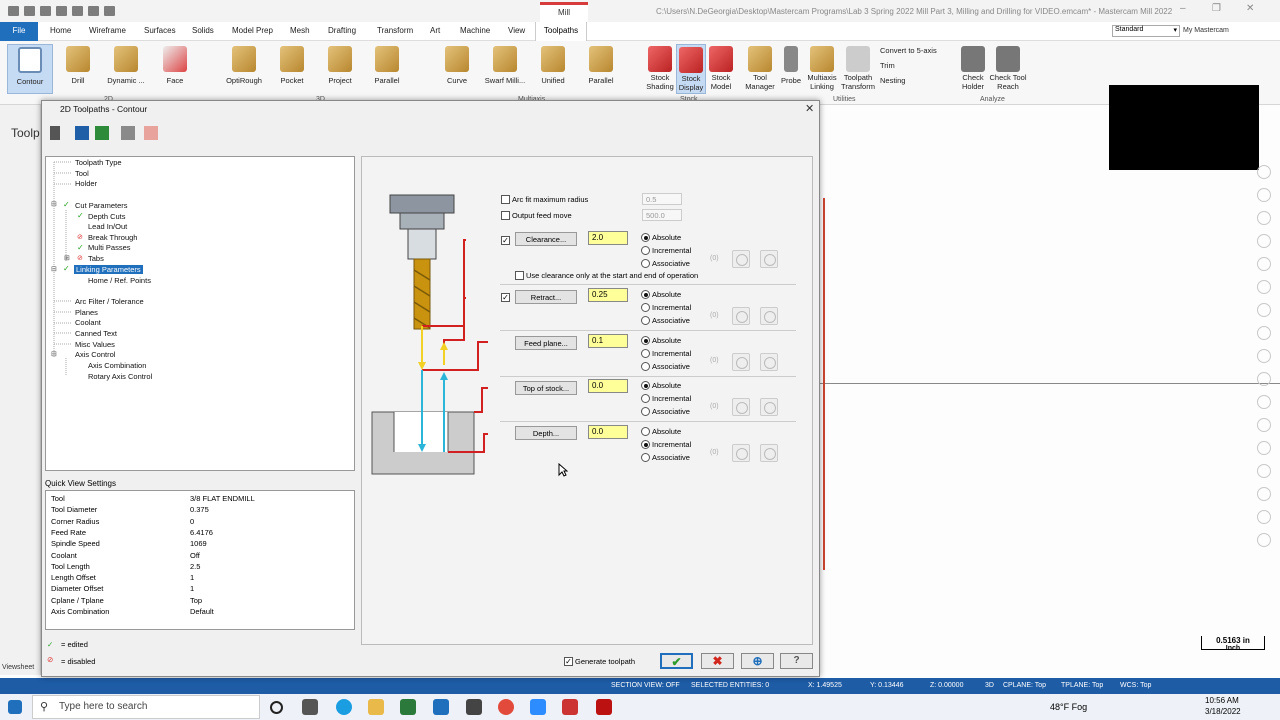 The image size is (1280, 720). I want to click on search-settings-icon, so click(128, 133).